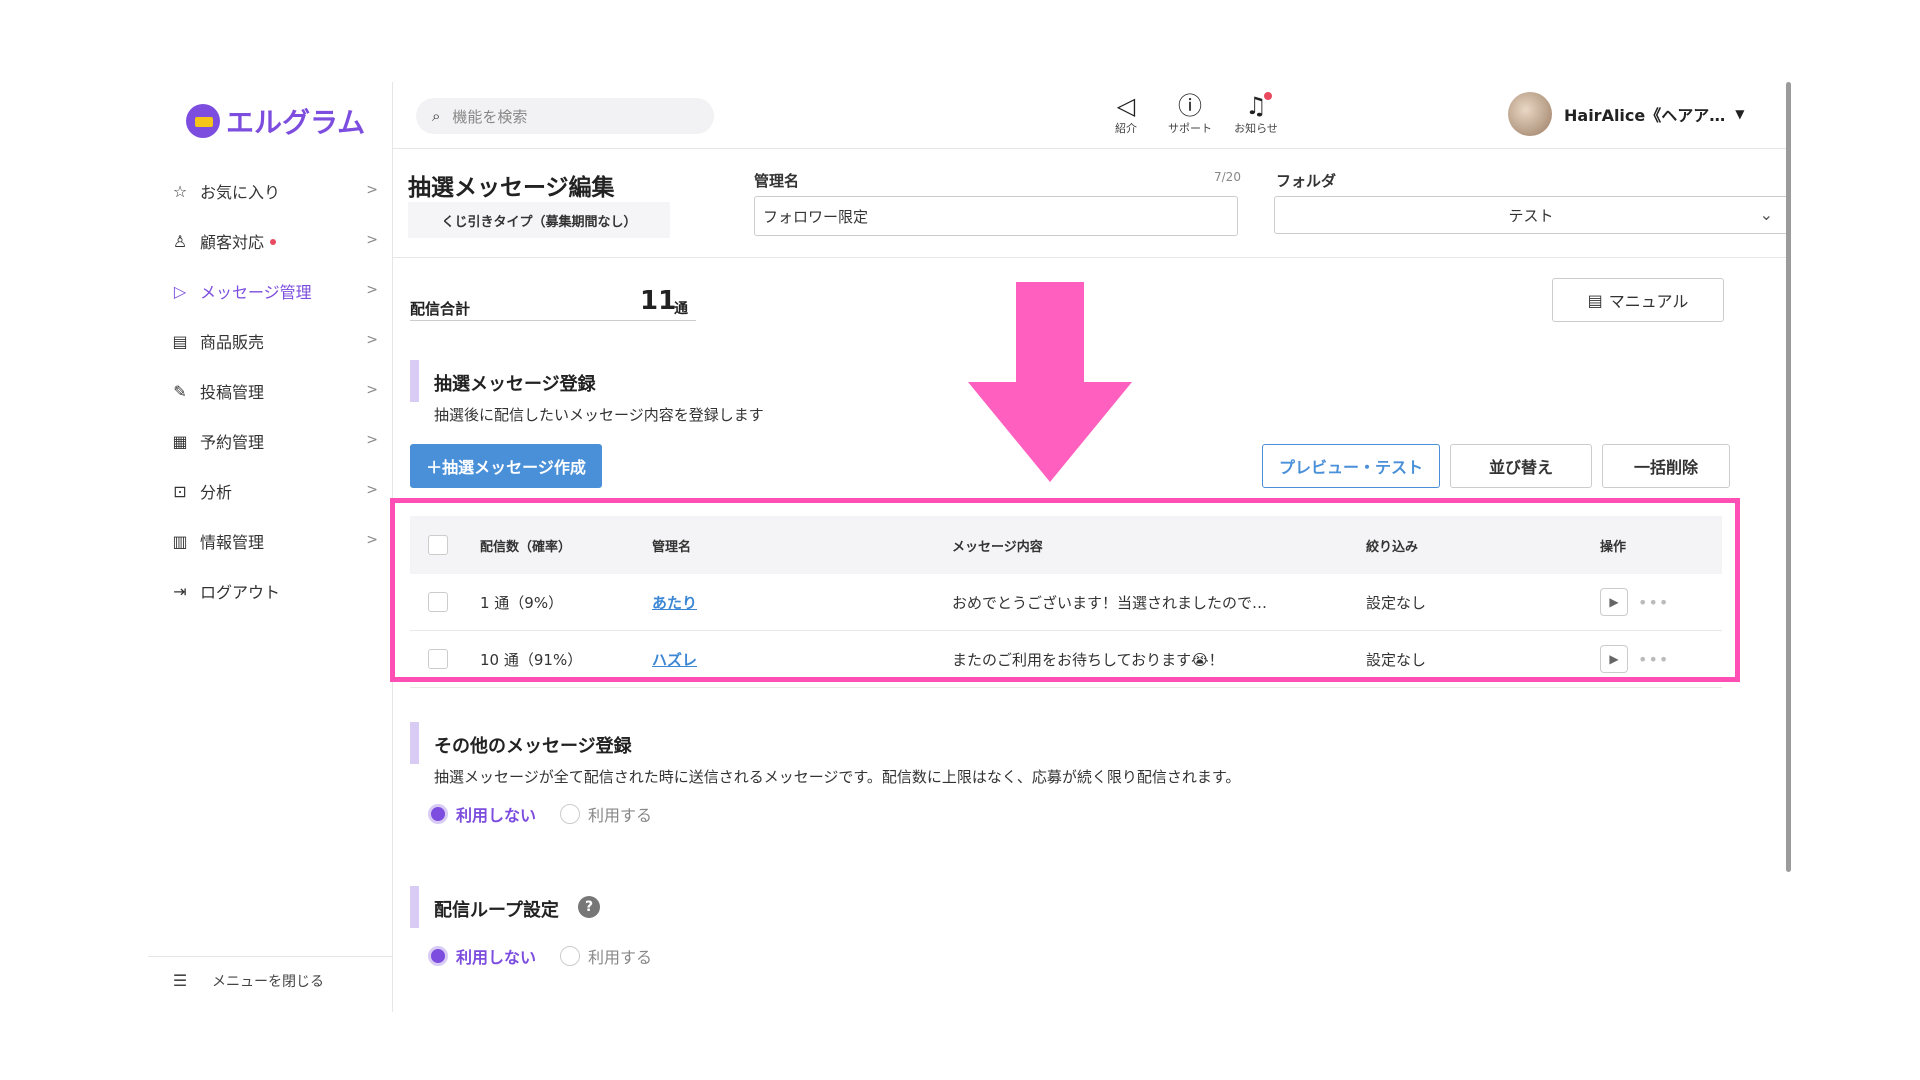  I want to click on bulk-delete-button: 一括削除, so click(1666, 466).